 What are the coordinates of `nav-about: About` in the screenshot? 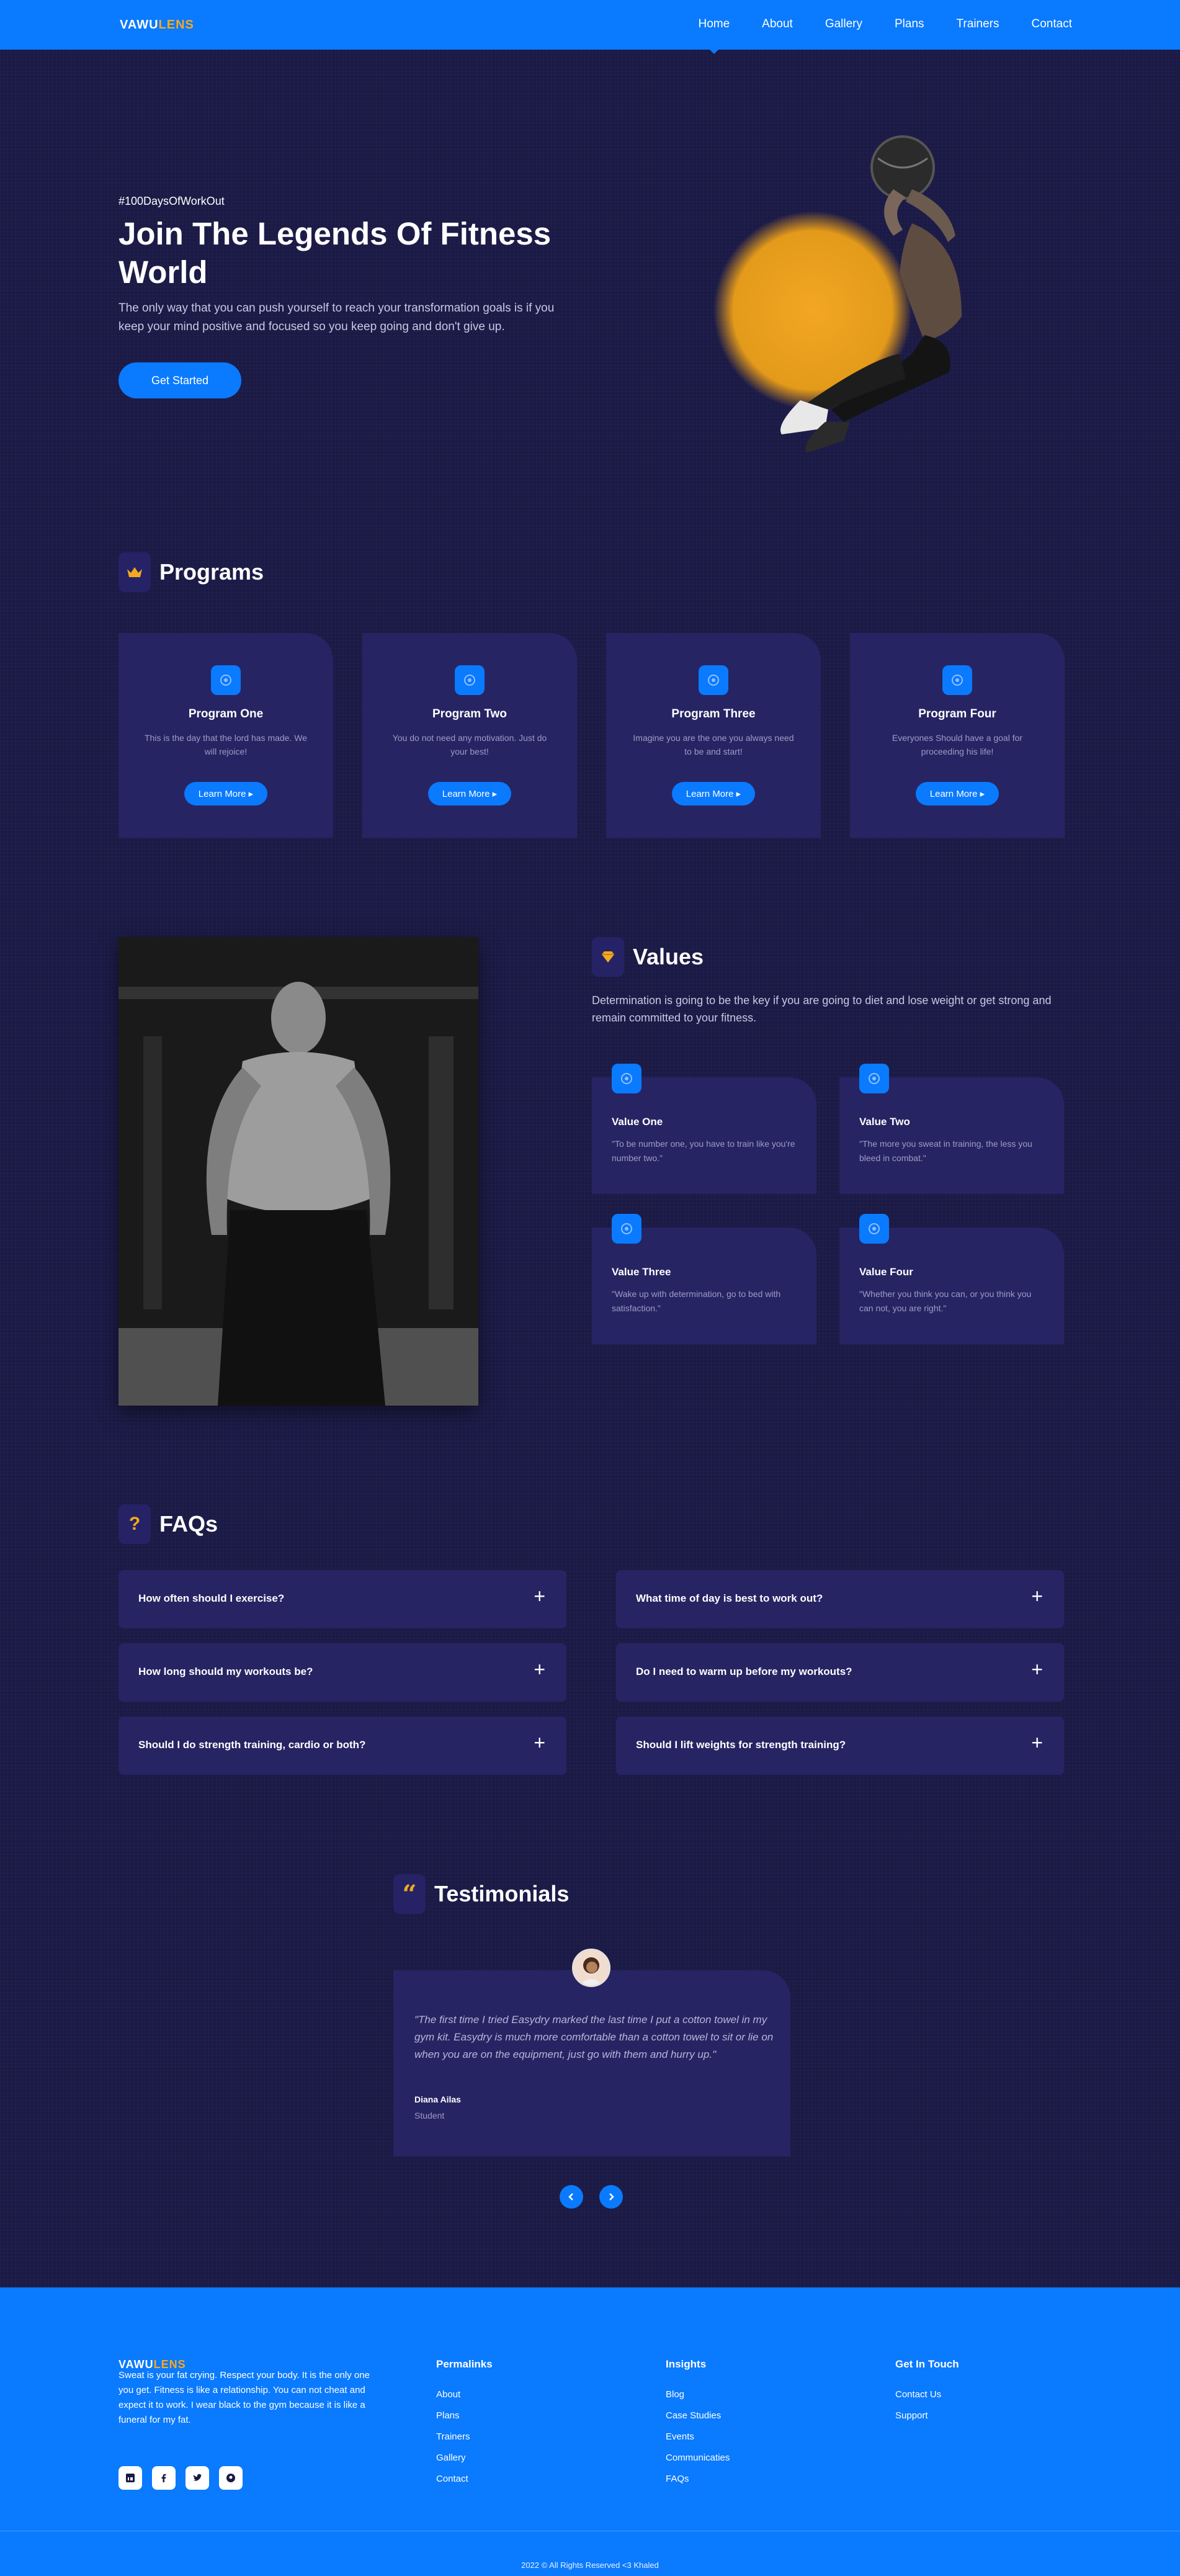 It's located at (777, 24).